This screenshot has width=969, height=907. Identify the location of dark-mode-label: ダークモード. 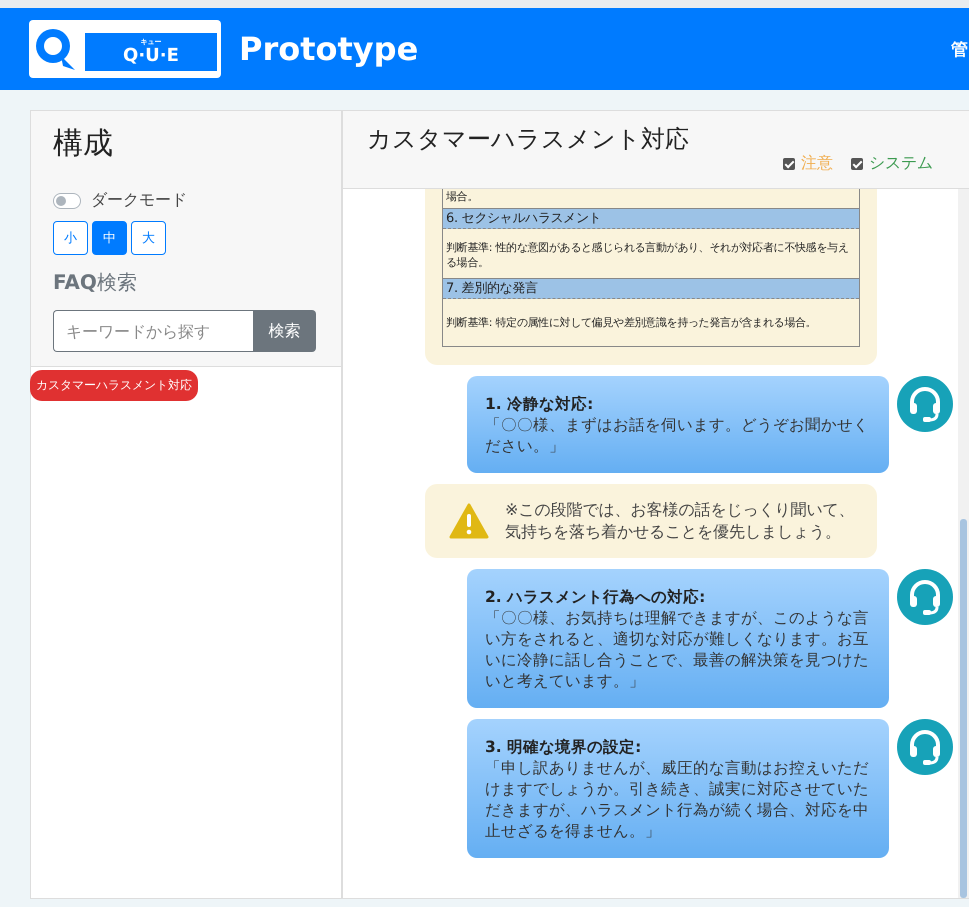
(139, 200).